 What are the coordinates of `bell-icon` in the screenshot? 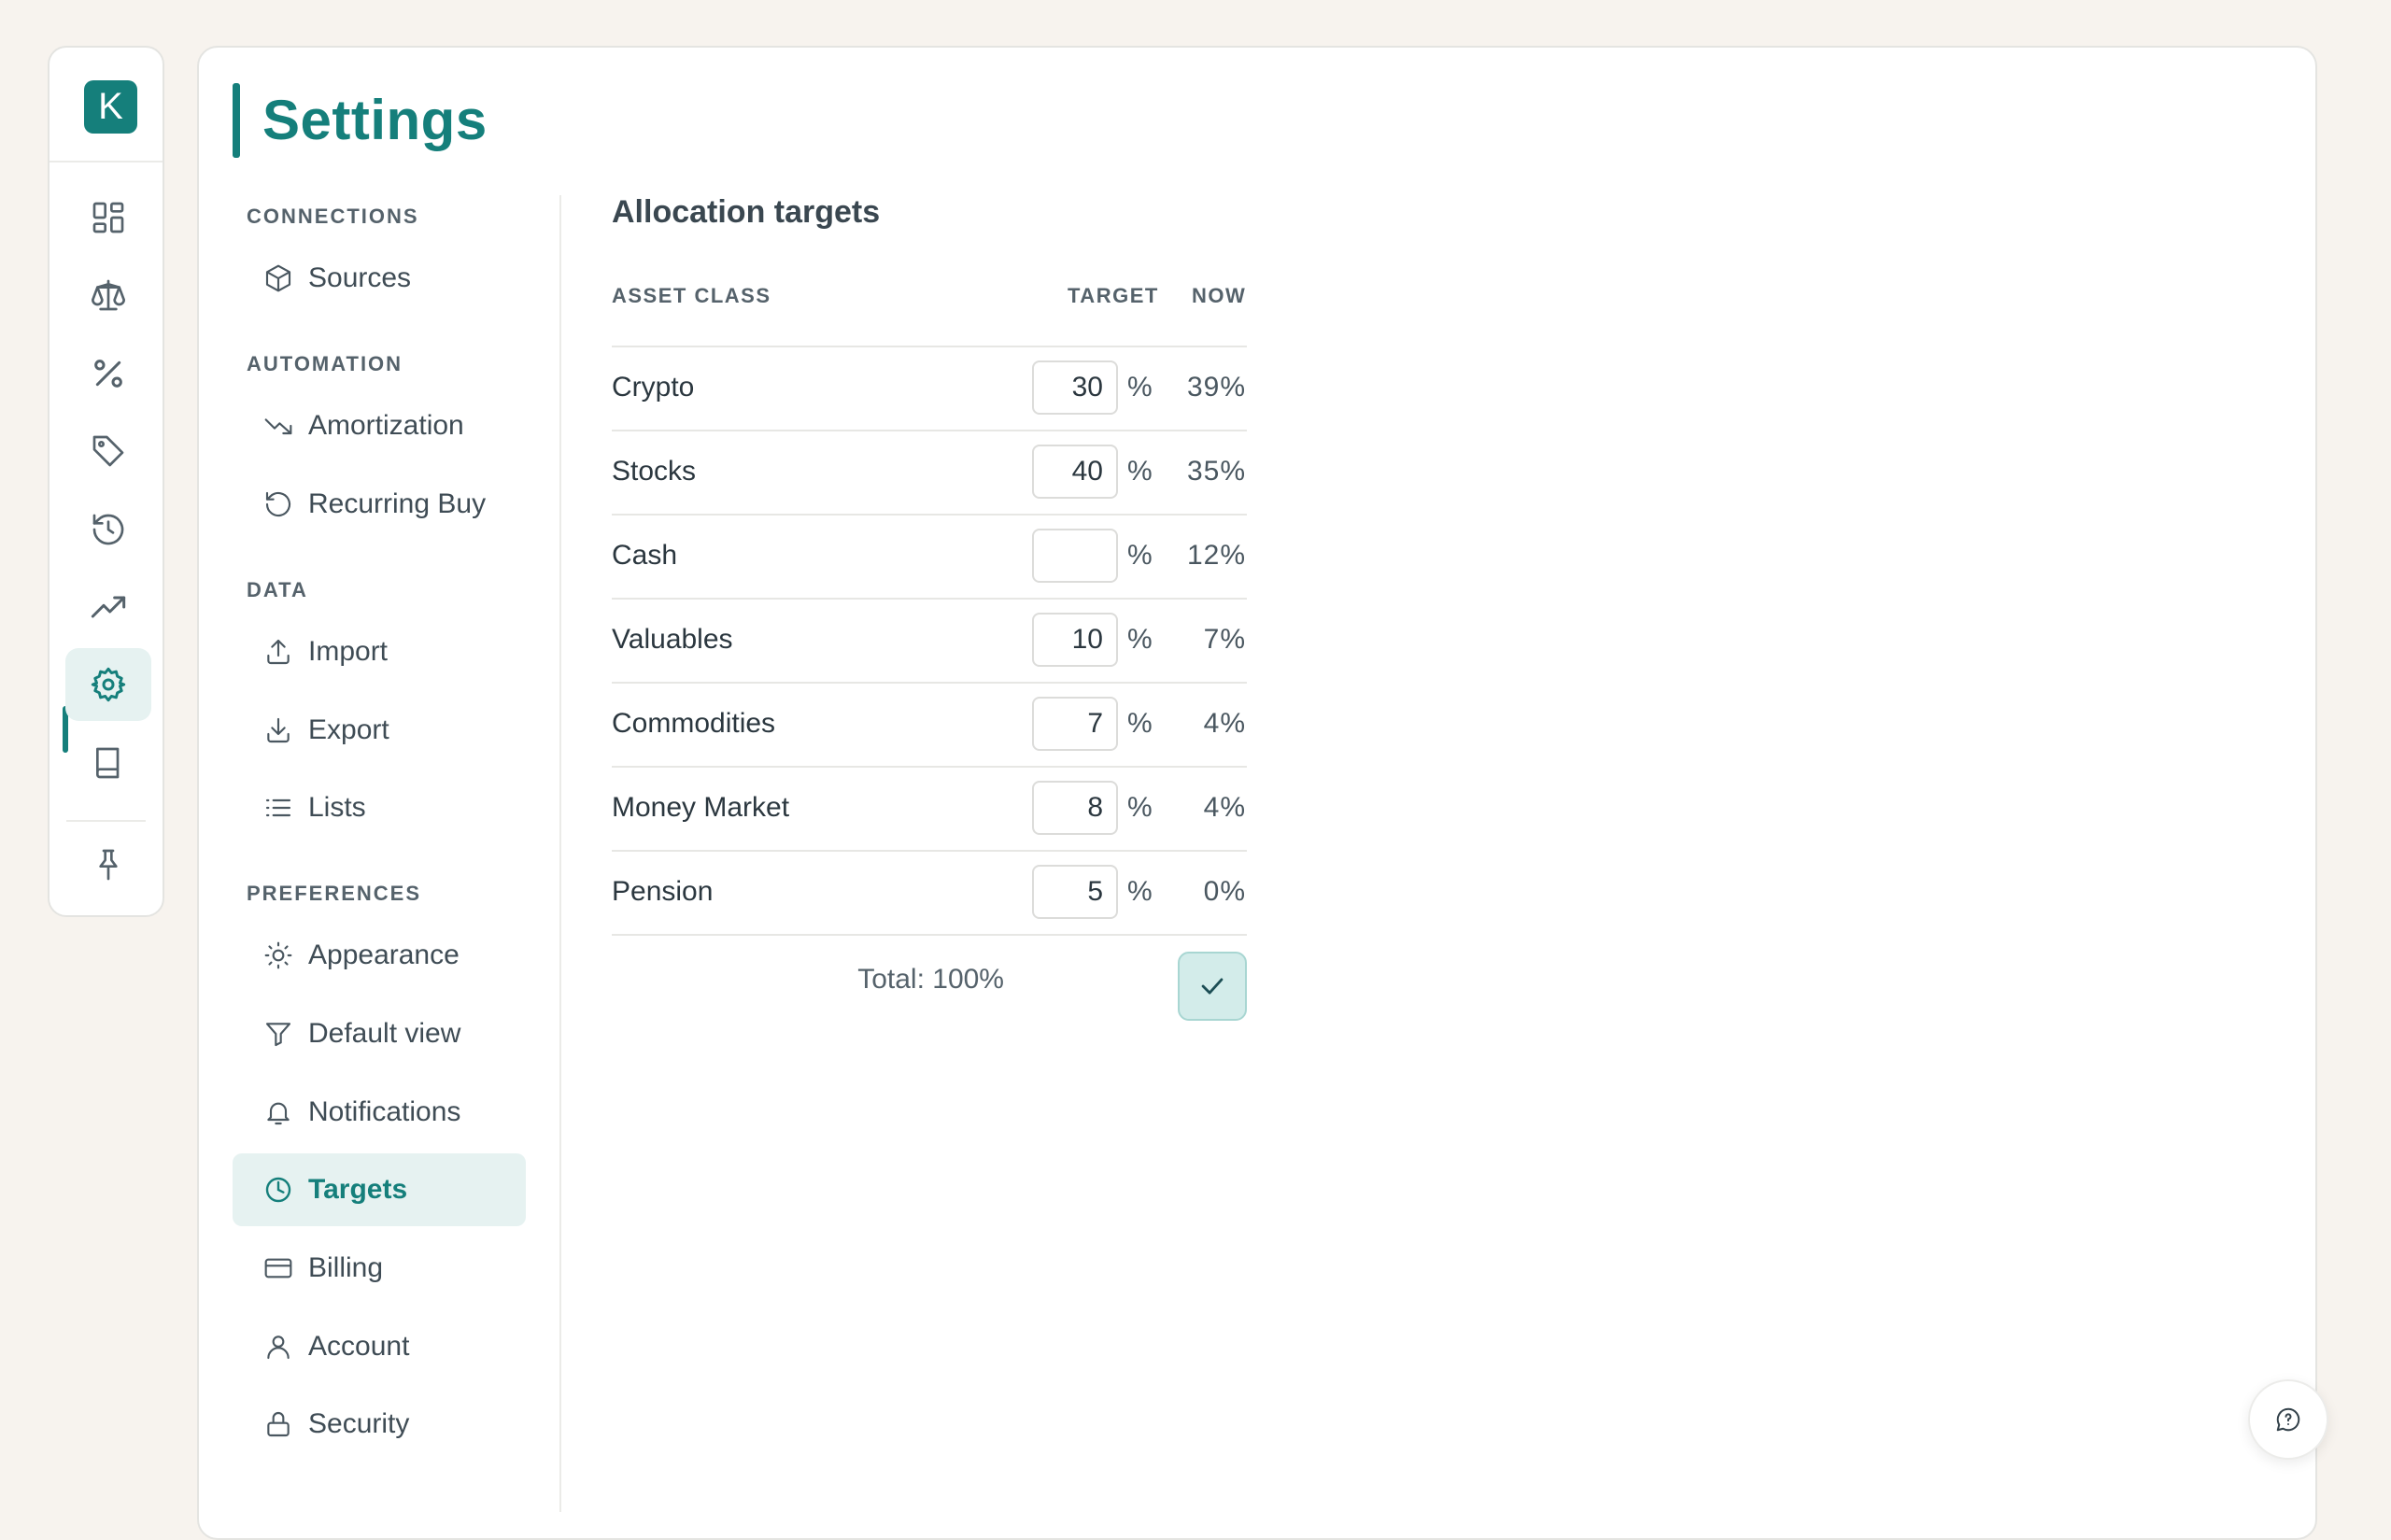 It's located at (278, 1112).